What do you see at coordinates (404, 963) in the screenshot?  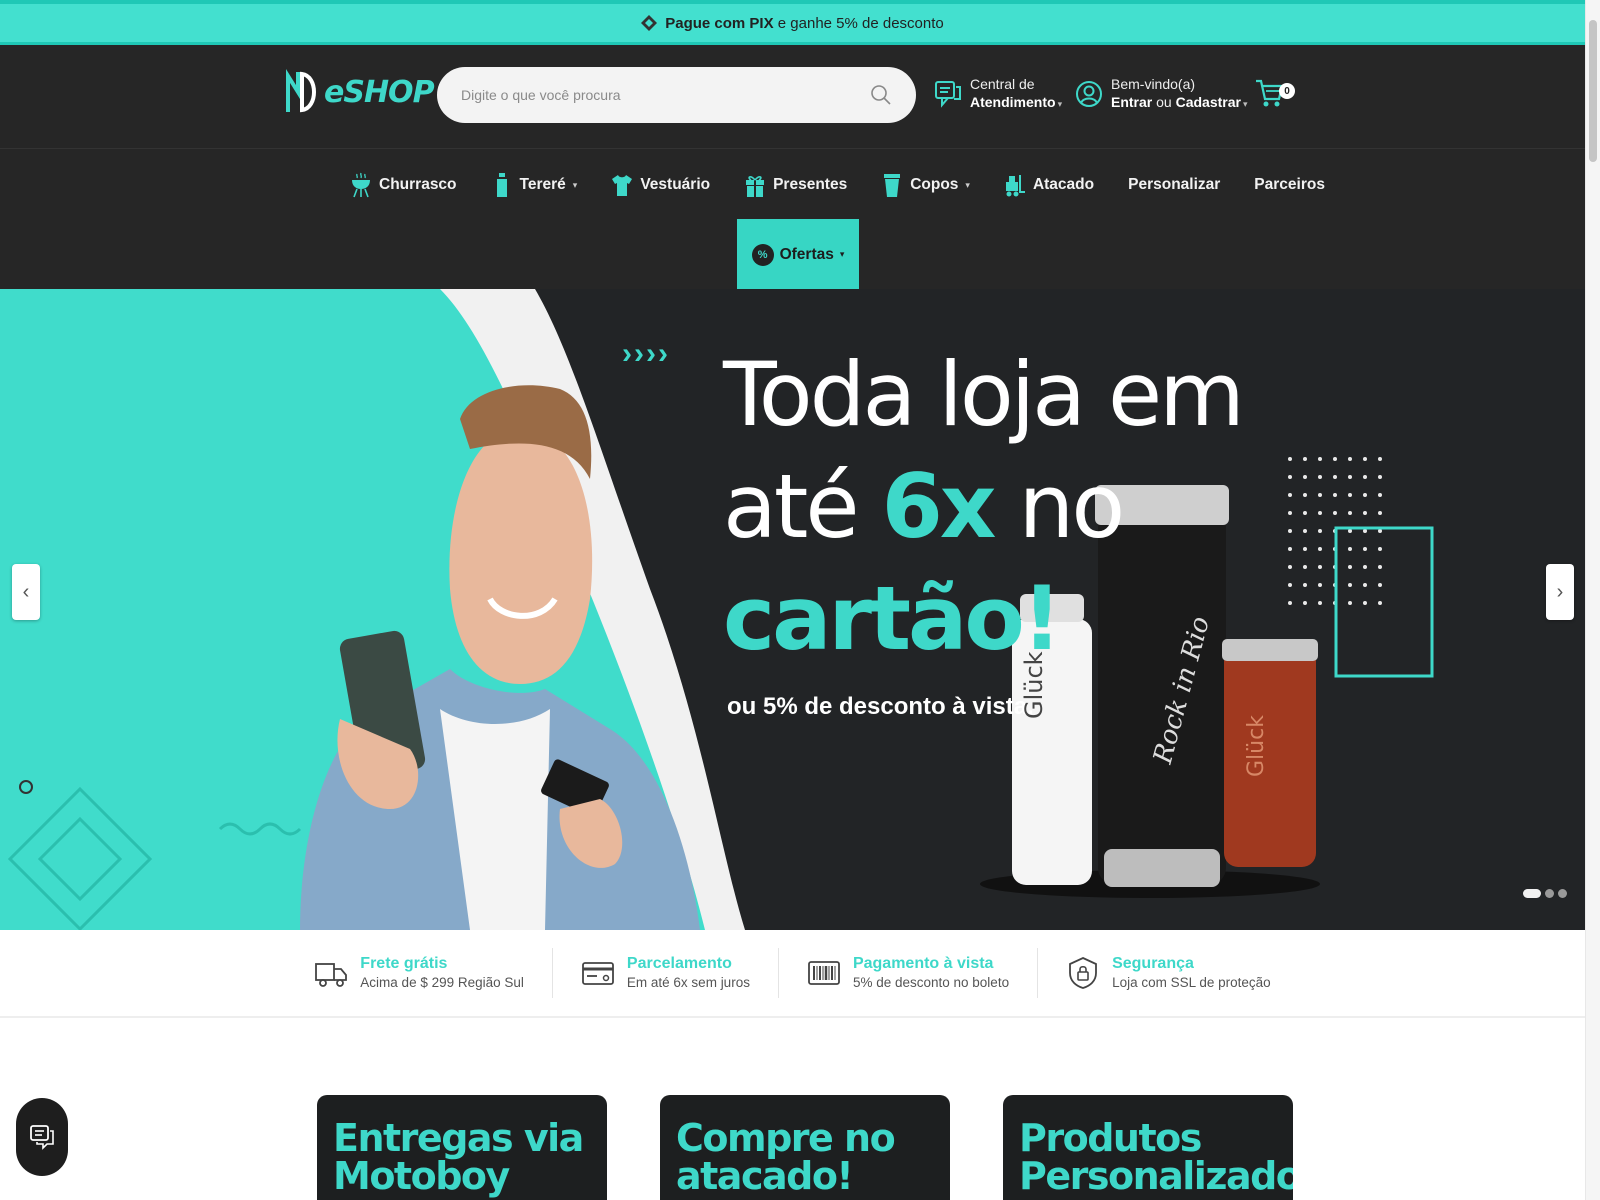 I see `feature-title: Frete grátis` at bounding box center [404, 963].